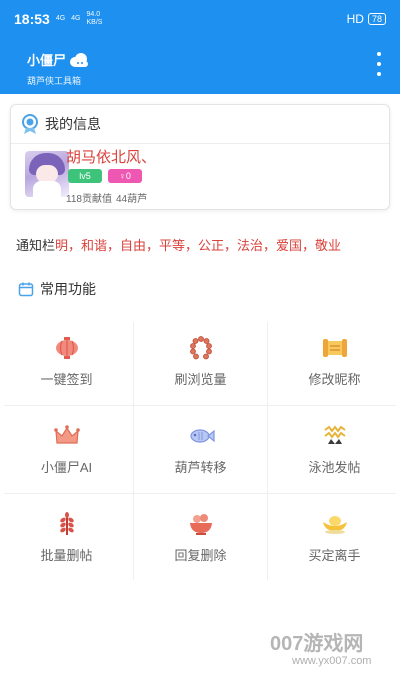 The image size is (400, 680). I want to click on waves-icon, so click(334, 434).